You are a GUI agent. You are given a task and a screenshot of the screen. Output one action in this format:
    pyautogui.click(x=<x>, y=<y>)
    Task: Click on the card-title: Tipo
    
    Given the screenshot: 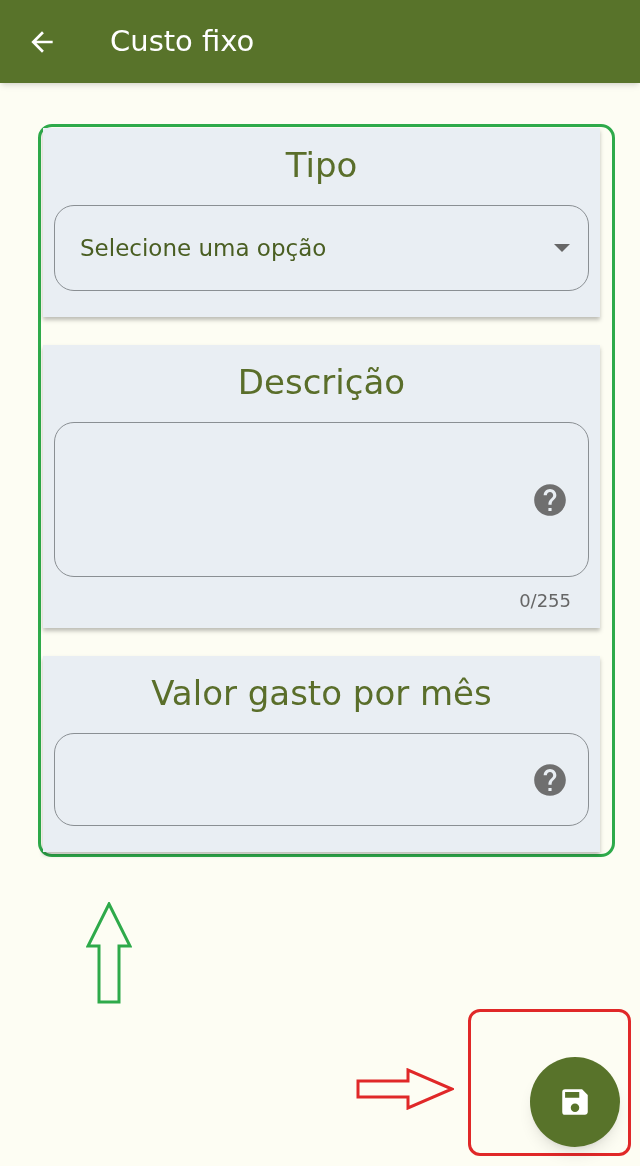 What is the action you would take?
    pyautogui.click(x=321, y=165)
    